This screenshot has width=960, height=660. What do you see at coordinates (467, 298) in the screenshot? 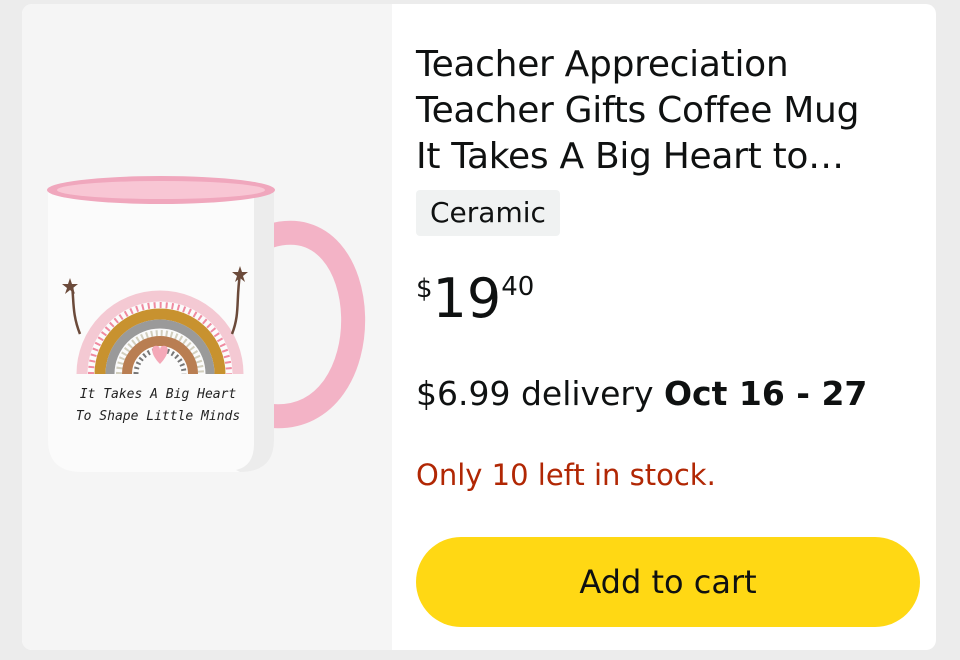
I see `price-whole: 19` at bounding box center [467, 298].